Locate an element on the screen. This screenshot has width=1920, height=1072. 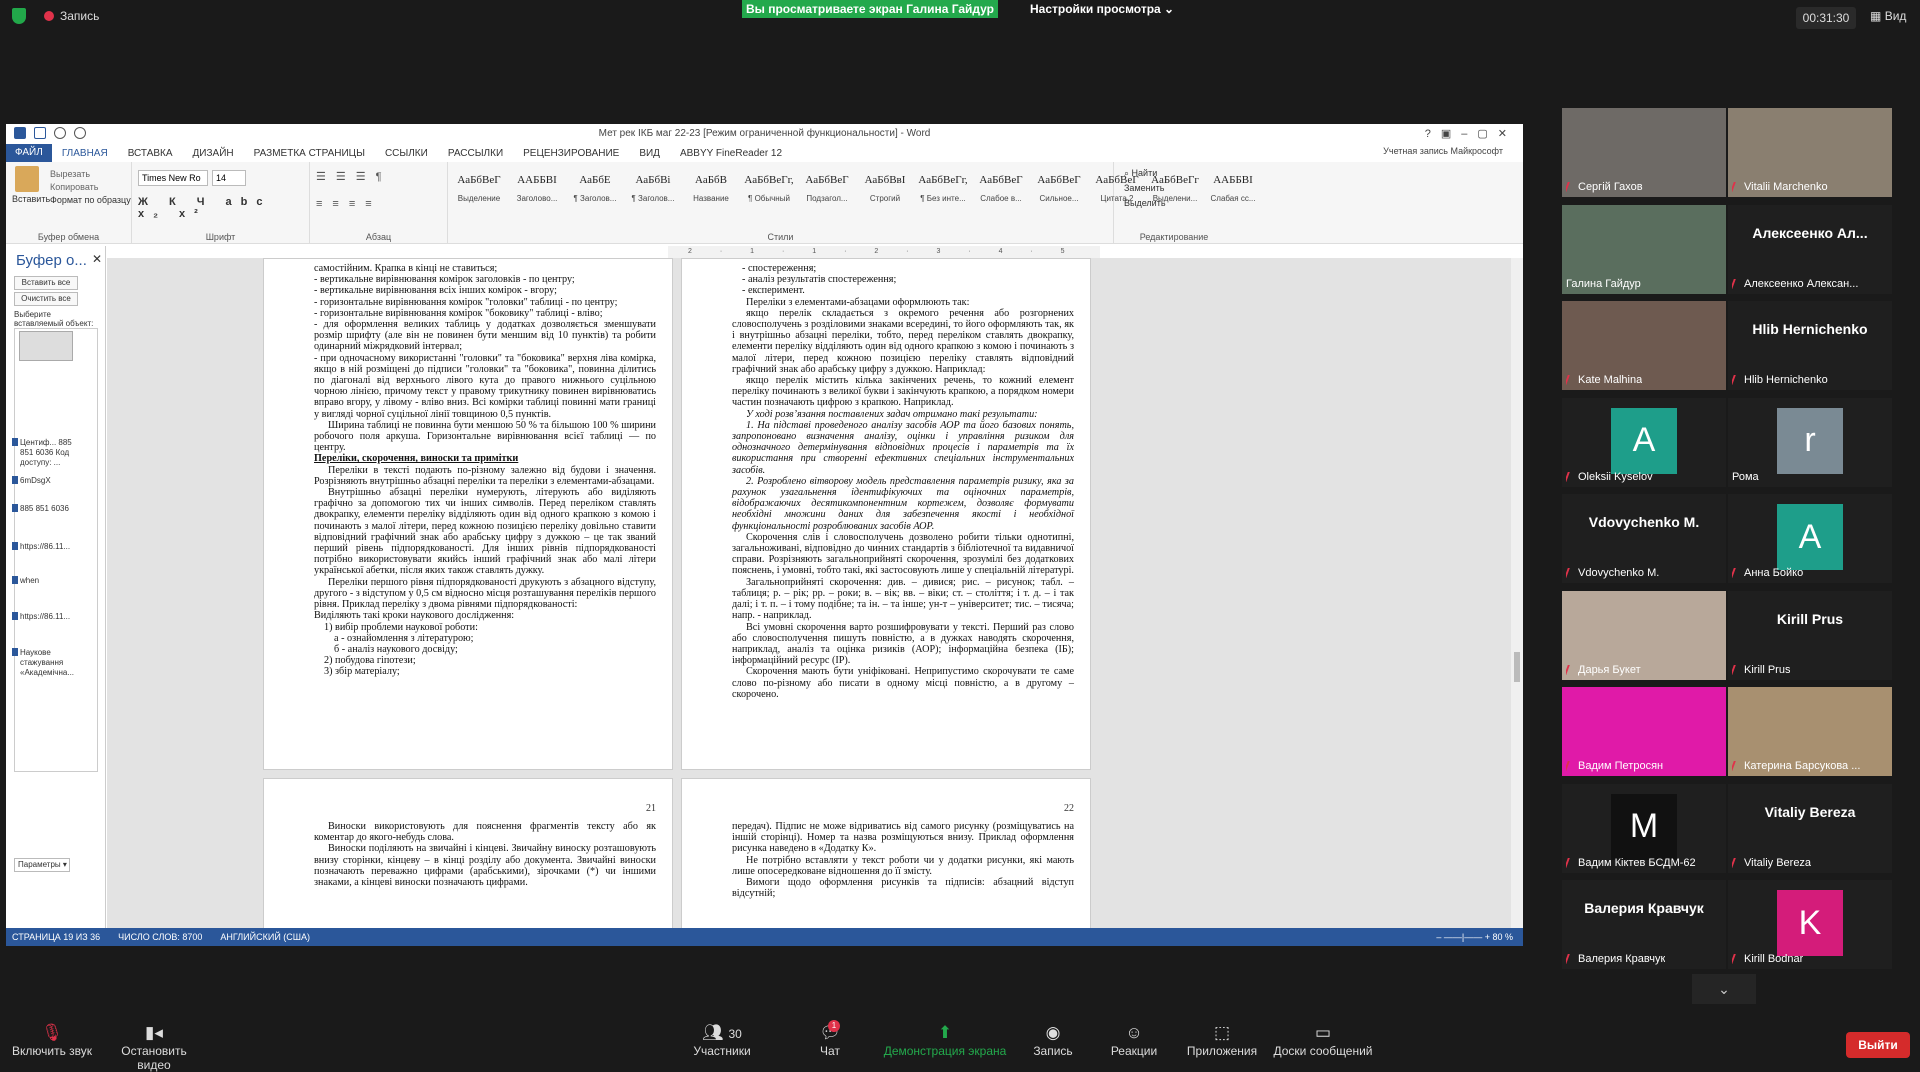
copy-button: Копировать is located at coordinates (90, 187).